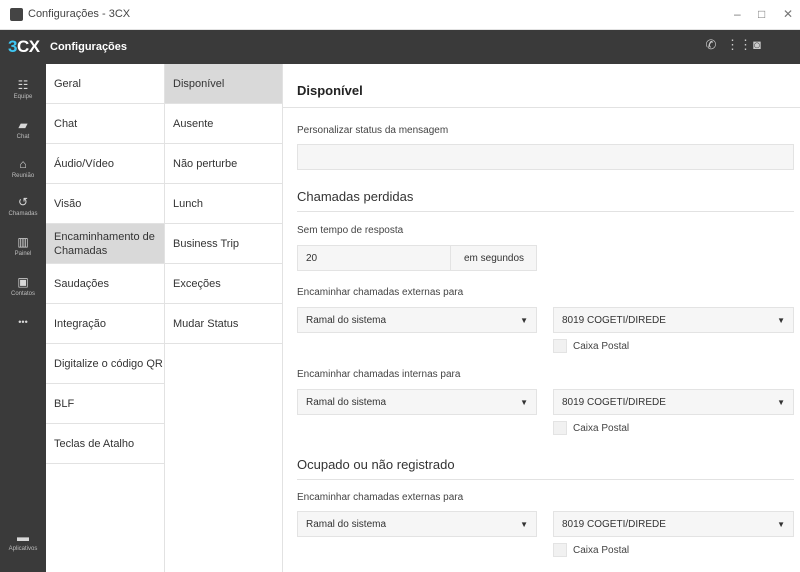 The image size is (800, 572). Describe the element at coordinates (23, 549) in the screenshot. I see `sidebar-item-label: Aplicativos` at that location.